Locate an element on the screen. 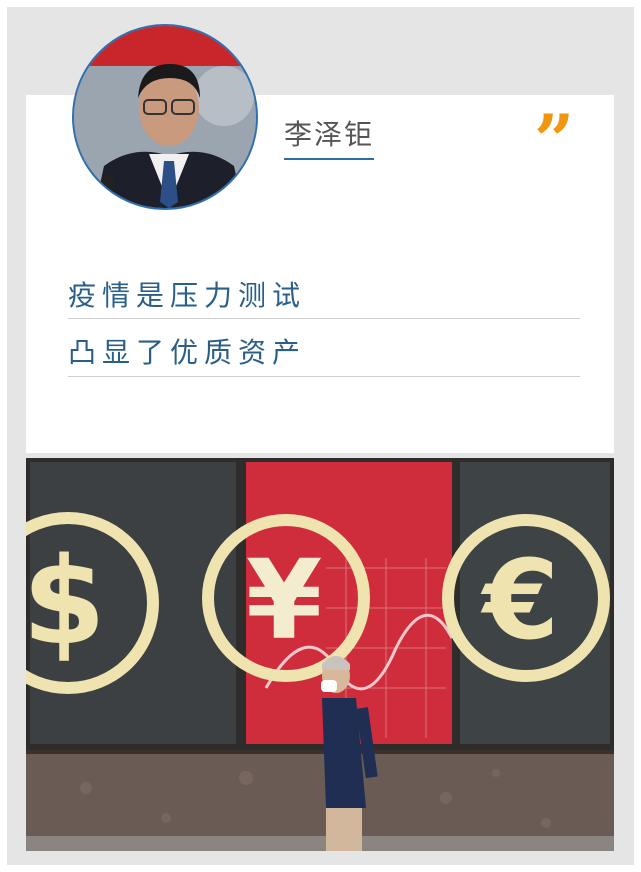 The height and width of the screenshot is (872, 641). dollar-symbol: $ is located at coordinates (66, 602).